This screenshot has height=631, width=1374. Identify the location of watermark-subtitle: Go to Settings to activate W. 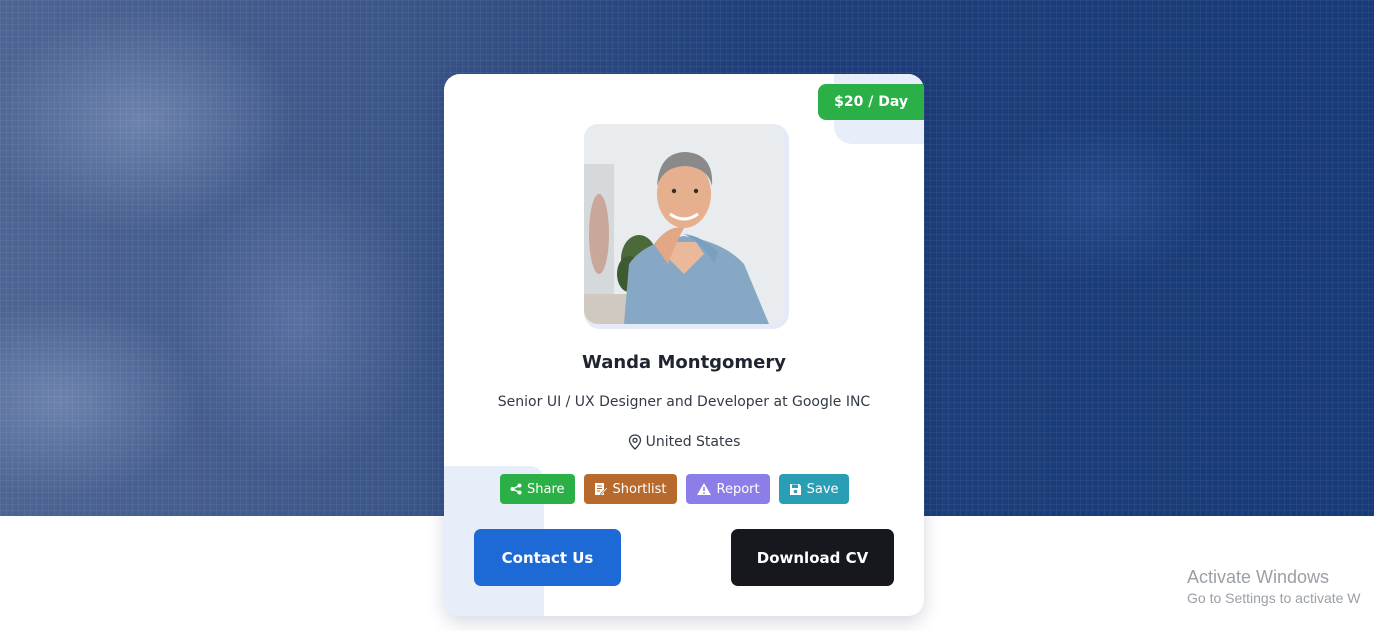
(1274, 598).